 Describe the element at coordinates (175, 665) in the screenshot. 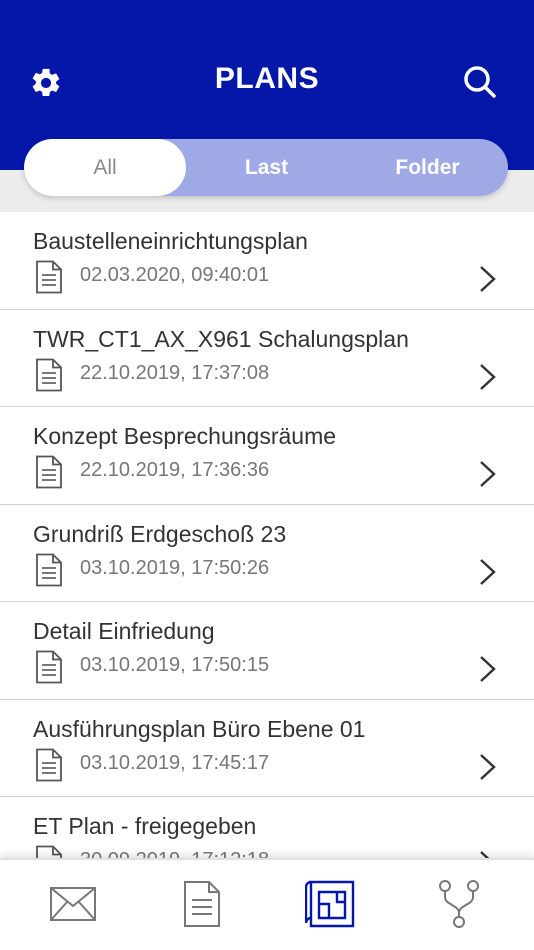

I see `plan-date: 03.10.2019, 17:50:15` at that location.